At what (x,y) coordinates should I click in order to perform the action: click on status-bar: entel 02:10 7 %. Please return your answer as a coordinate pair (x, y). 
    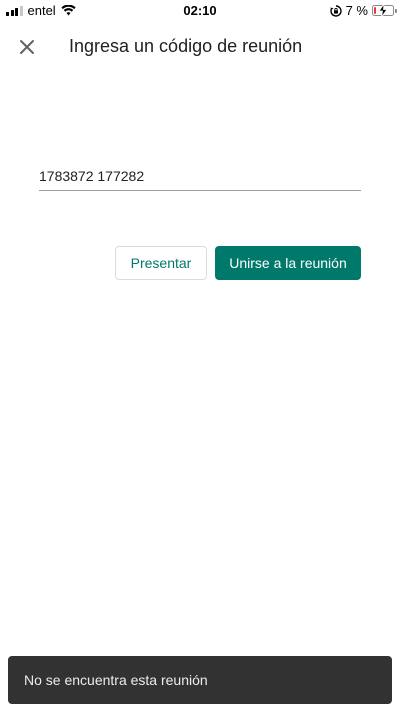
    Looking at the image, I should click on (200, 11).